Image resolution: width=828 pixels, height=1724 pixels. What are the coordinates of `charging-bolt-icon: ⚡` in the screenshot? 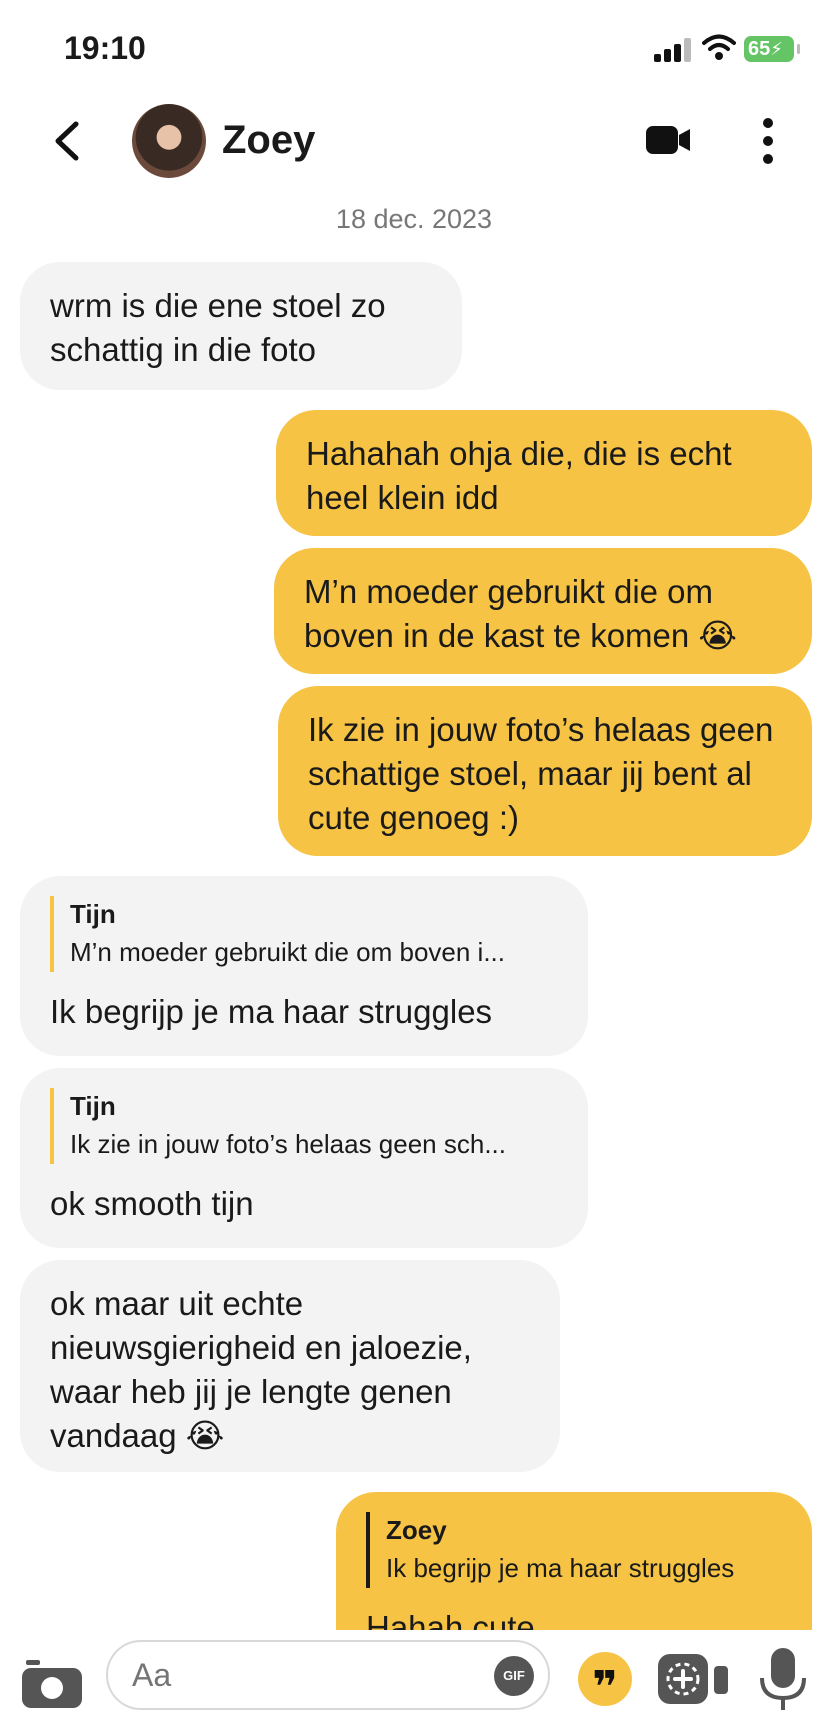 It's located at (776, 49).